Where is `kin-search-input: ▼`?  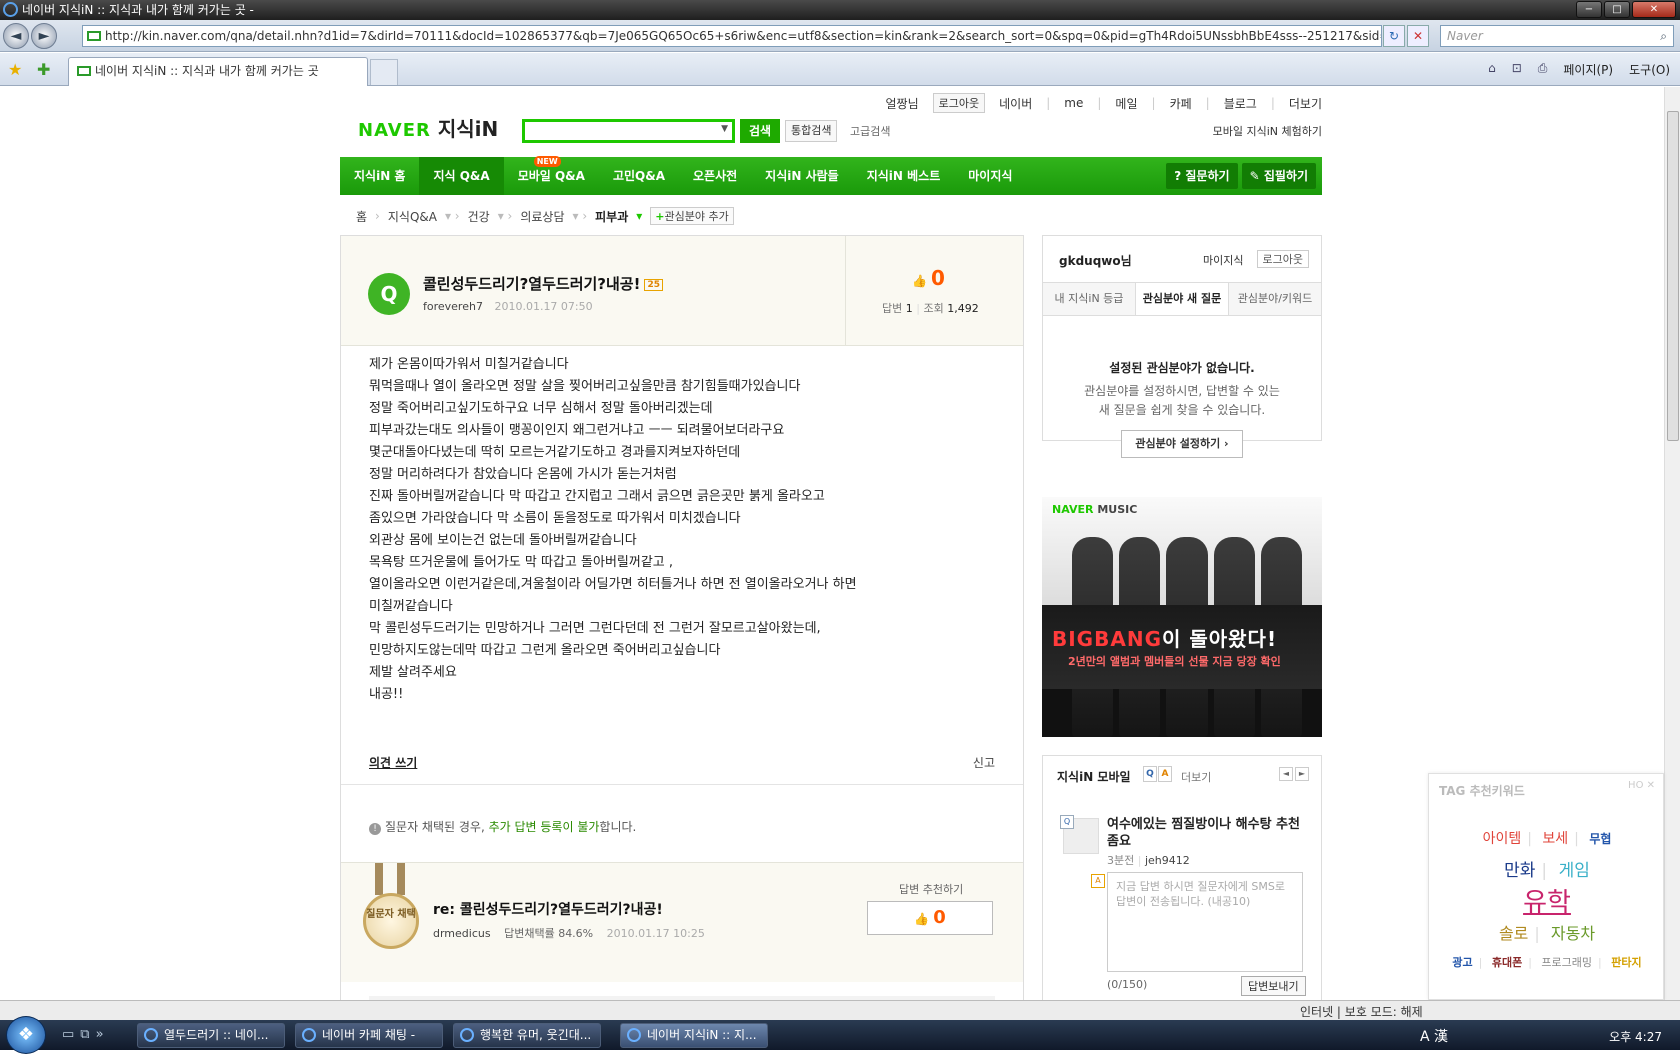
kin-search-input: ▼ is located at coordinates (628, 131).